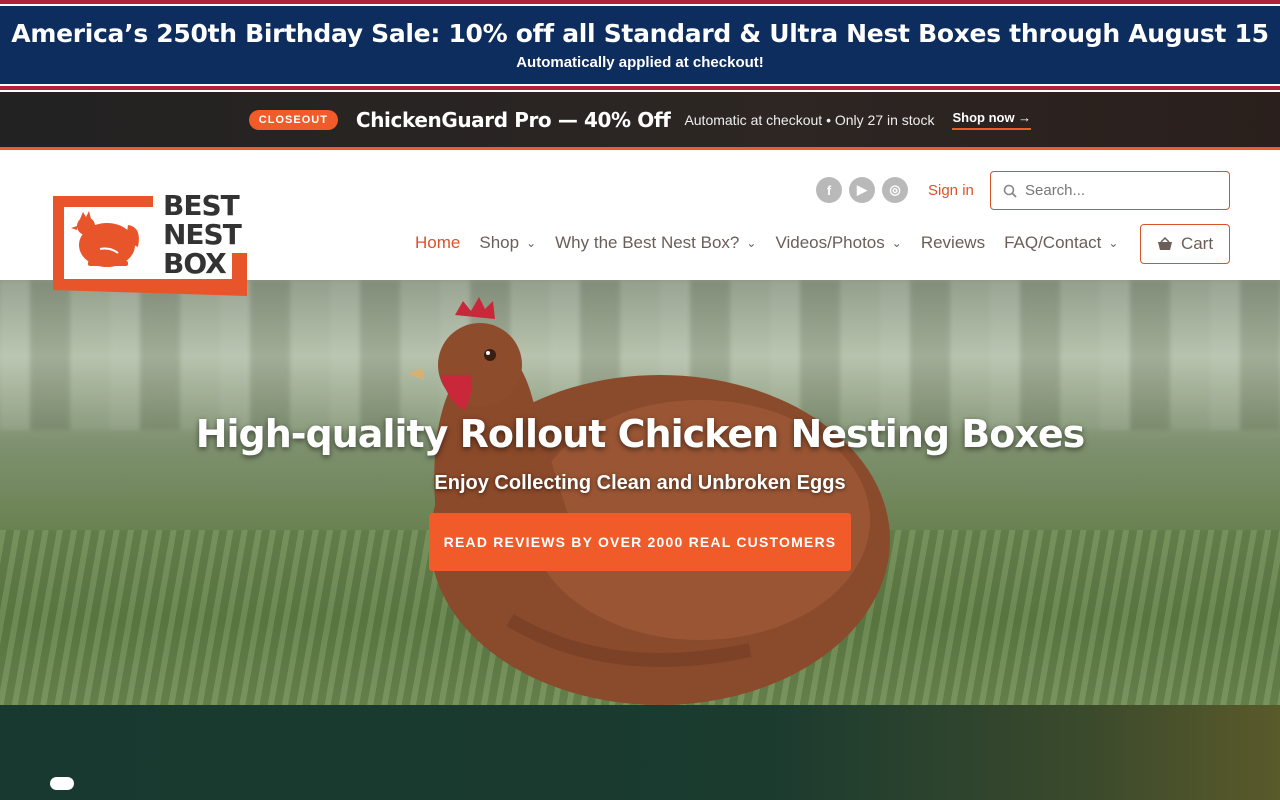 This screenshot has height=800, width=1280. What do you see at coordinates (1197, 243) in the screenshot?
I see `cart-label: Cart` at bounding box center [1197, 243].